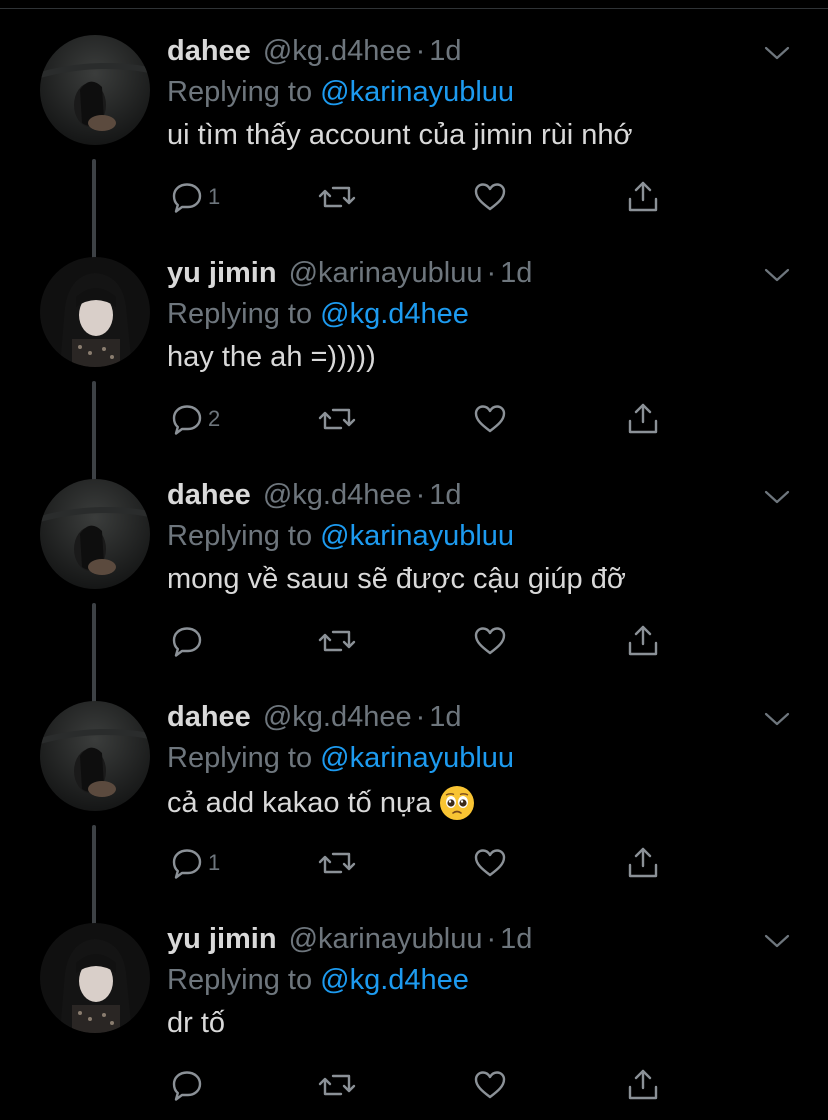 This screenshot has height=1120, width=828. I want to click on tweet-text: ui tìm thấy account của jimin rùi nhớ, so click(400, 135).